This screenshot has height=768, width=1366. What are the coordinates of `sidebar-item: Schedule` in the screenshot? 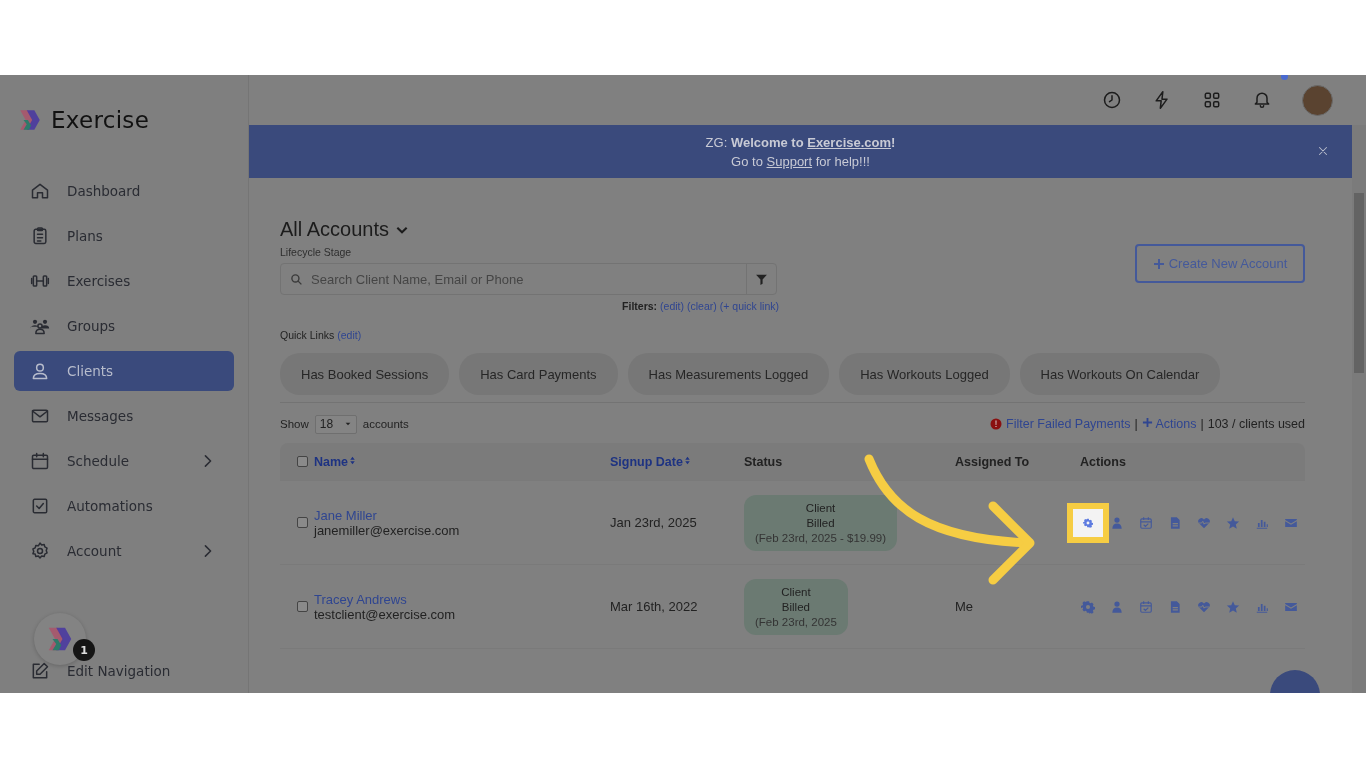 It's located at (124, 461).